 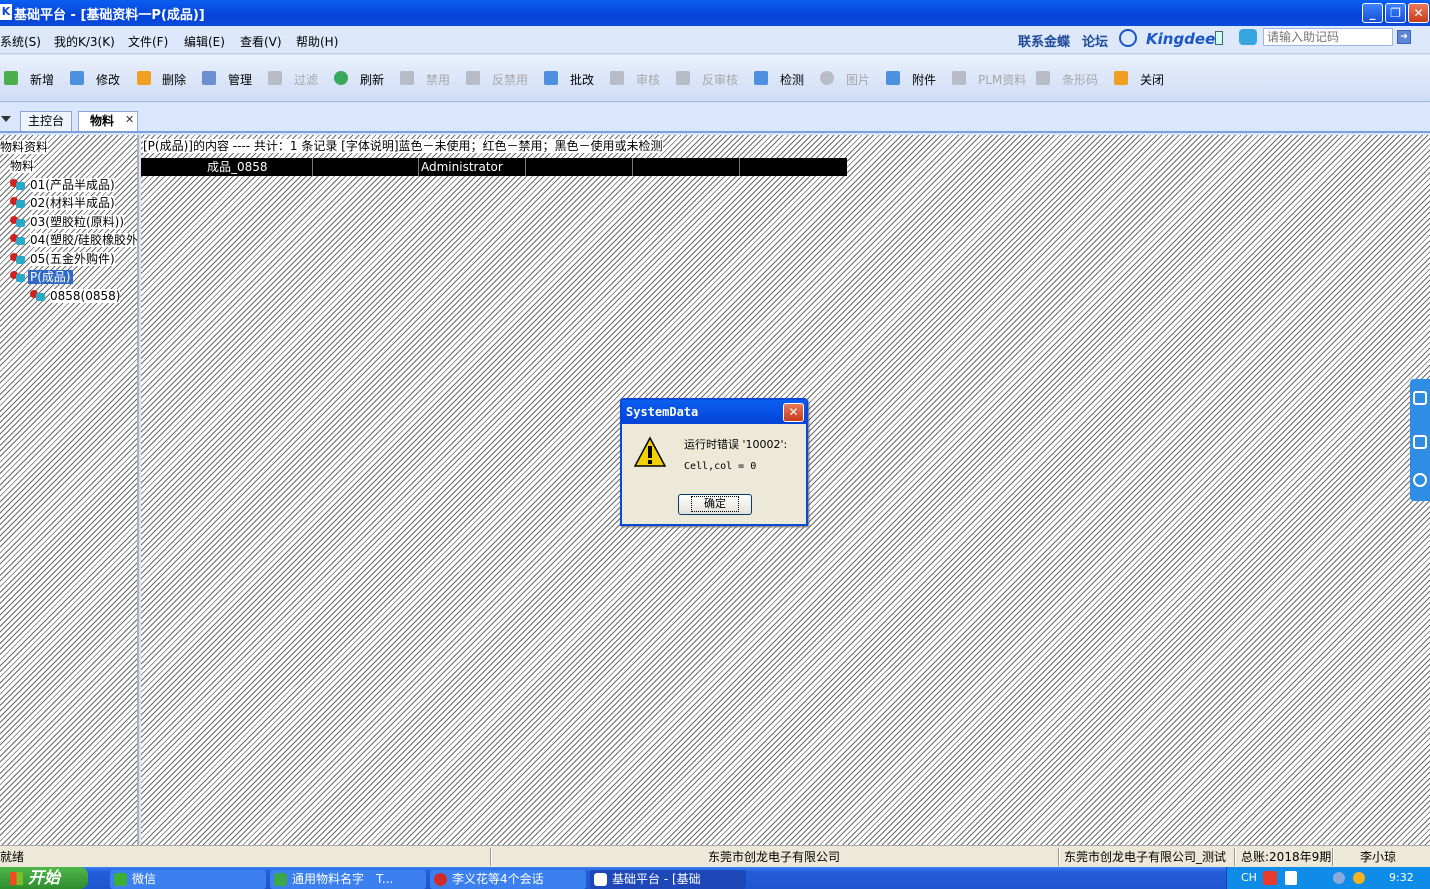 I want to click on task-base-platform: 基础平台 - [基础, so click(x=668, y=879).